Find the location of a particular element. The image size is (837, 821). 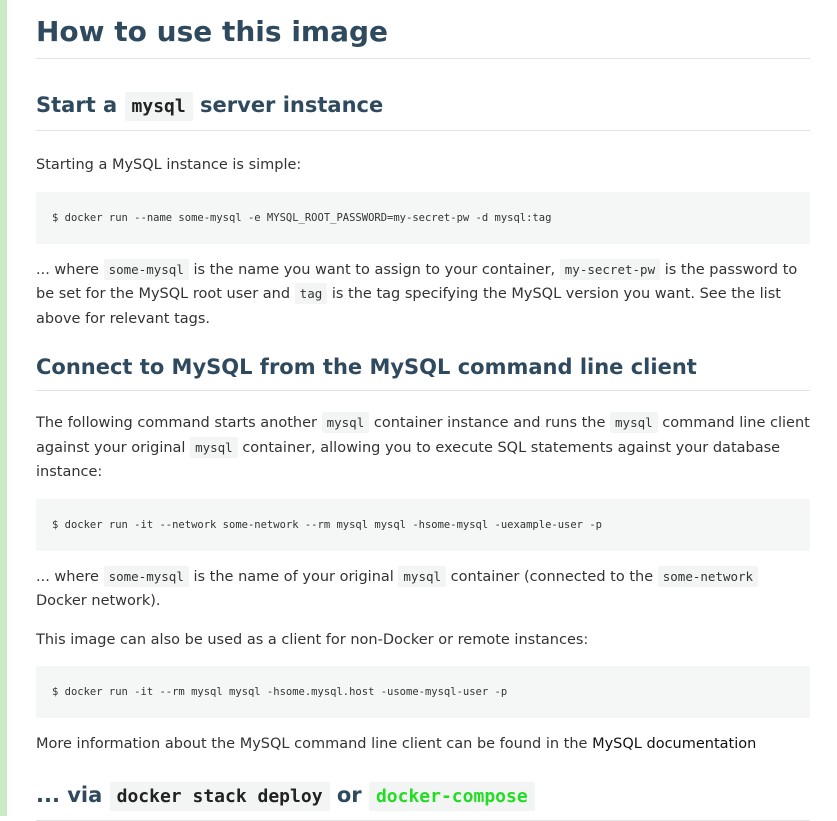

intro-paragraph: Starting a MySQL instance is simple: is located at coordinates (169, 165).